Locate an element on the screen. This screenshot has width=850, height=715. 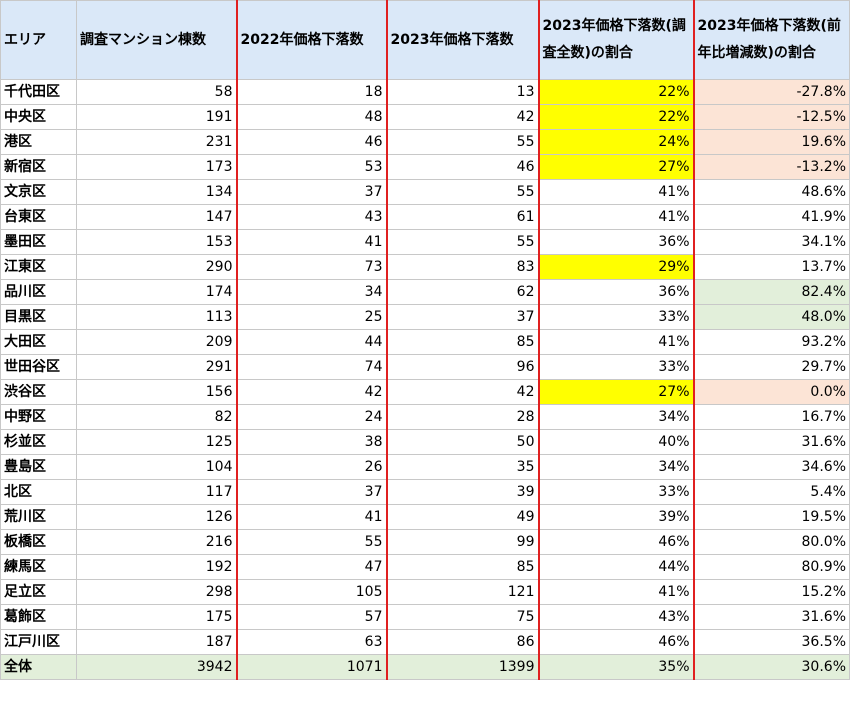
header-ratio-yoy: 2023年価格下落数(前年比増減数)の割合 is located at coordinates (771, 40).